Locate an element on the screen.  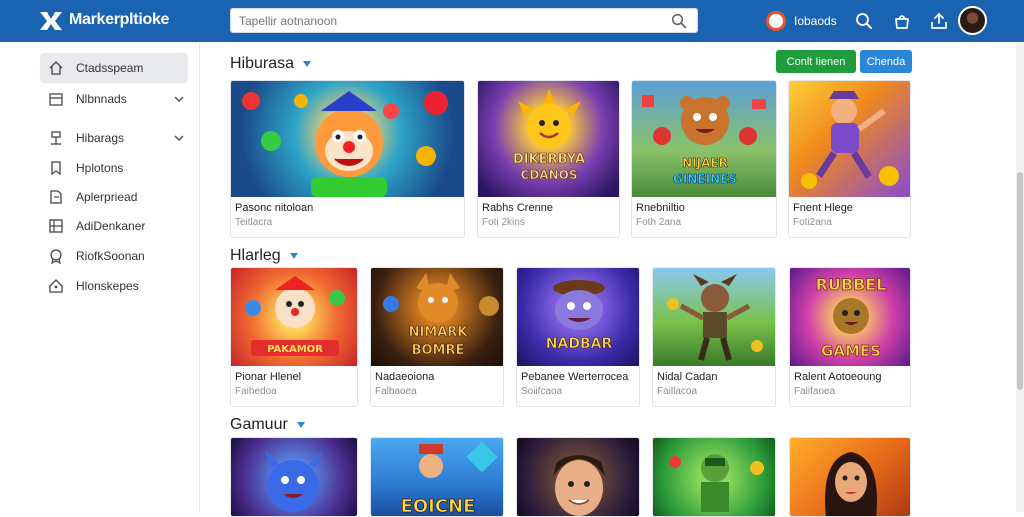
game-card: NADBAR Pebanee Werterrocea Soiifcaoa is located at coordinates (578, 337).